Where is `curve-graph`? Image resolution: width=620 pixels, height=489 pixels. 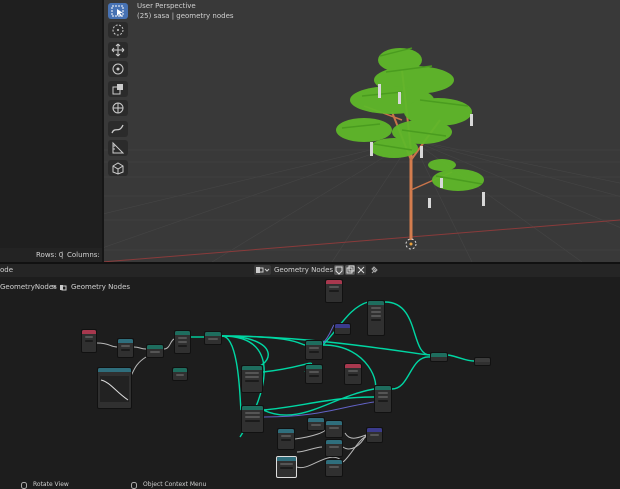 curve-graph is located at coordinates (114, 389).